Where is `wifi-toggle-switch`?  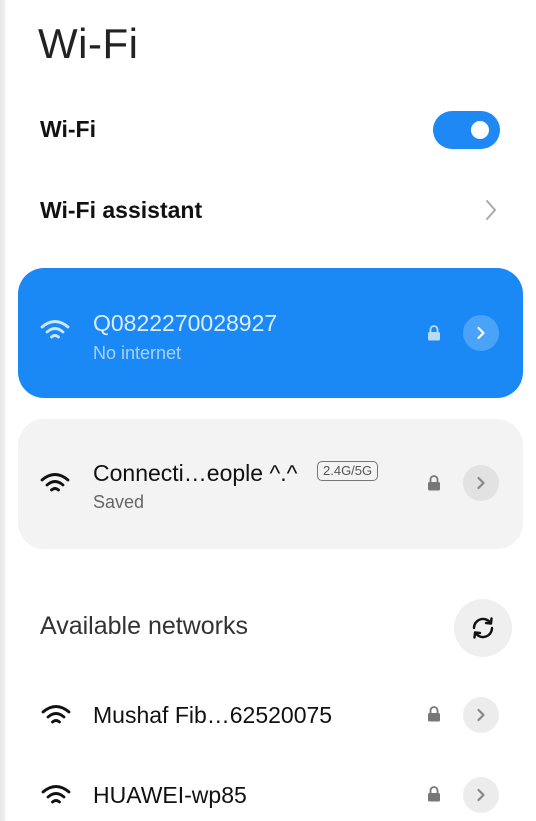 wifi-toggle-switch is located at coordinates (466, 130).